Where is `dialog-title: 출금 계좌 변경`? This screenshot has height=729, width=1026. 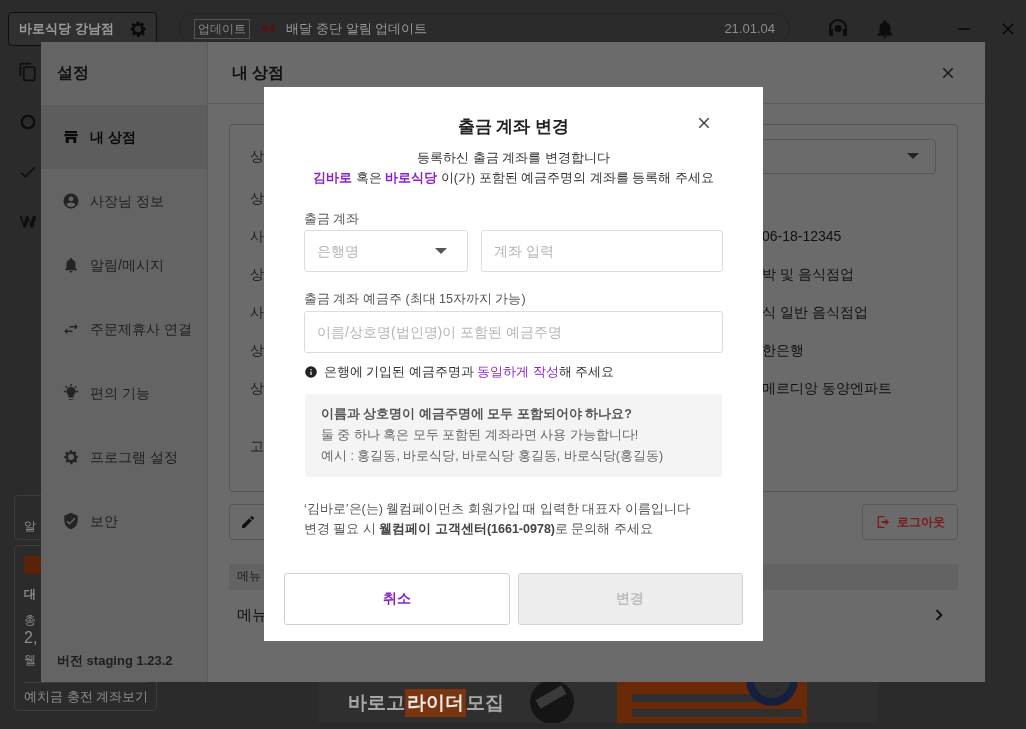 dialog-title: 출금 계좌 변경 is located at coordinates (513, 127).